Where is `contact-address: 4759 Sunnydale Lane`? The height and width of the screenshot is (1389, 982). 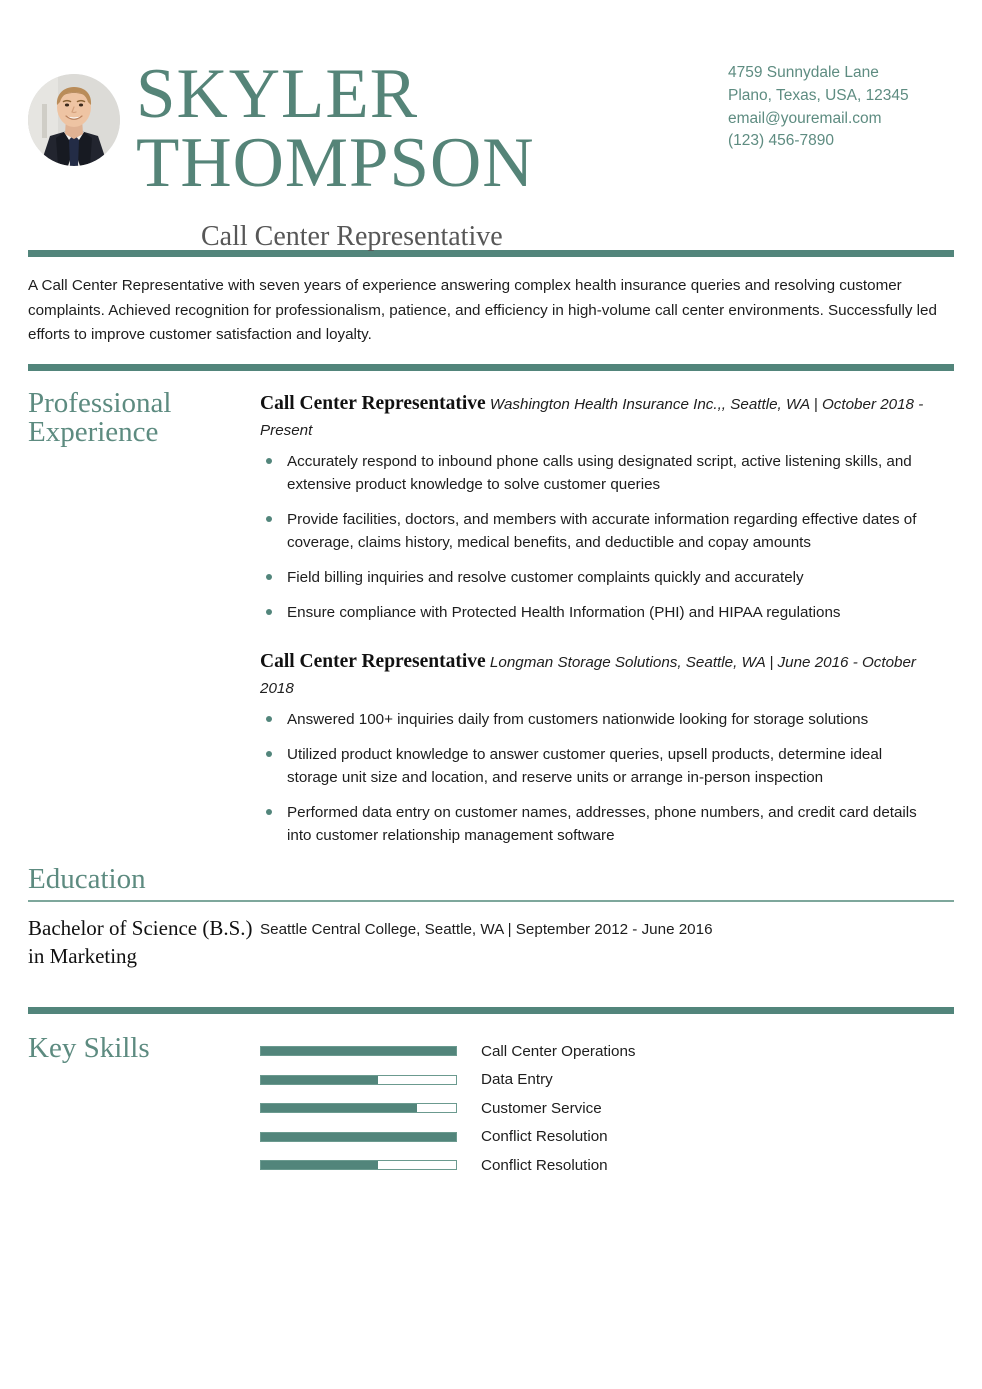 contact-address: 4759 Sunnydale Lane is located at coordinates (803, 72).